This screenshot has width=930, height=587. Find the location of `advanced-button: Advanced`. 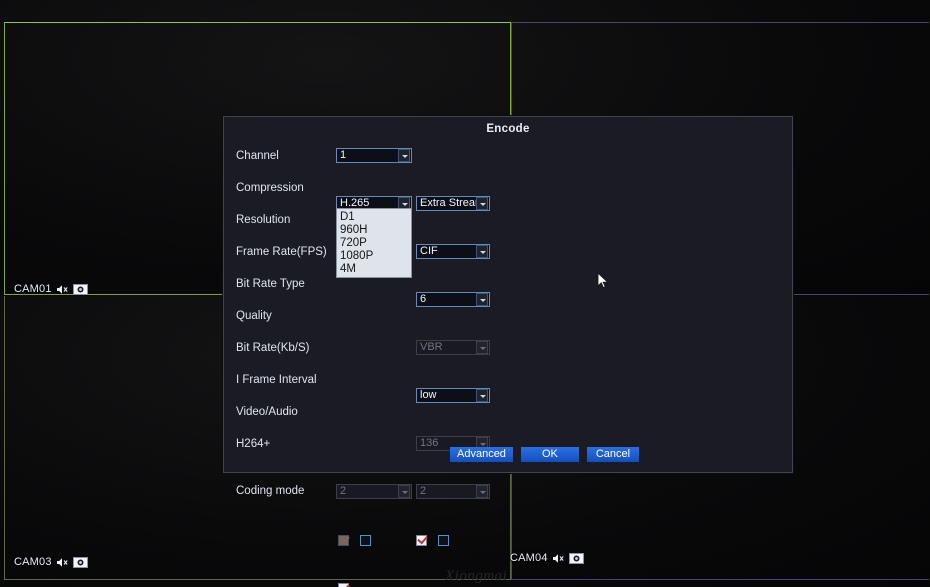

advanced-button: Advanced is located at coordinates (481, 454).